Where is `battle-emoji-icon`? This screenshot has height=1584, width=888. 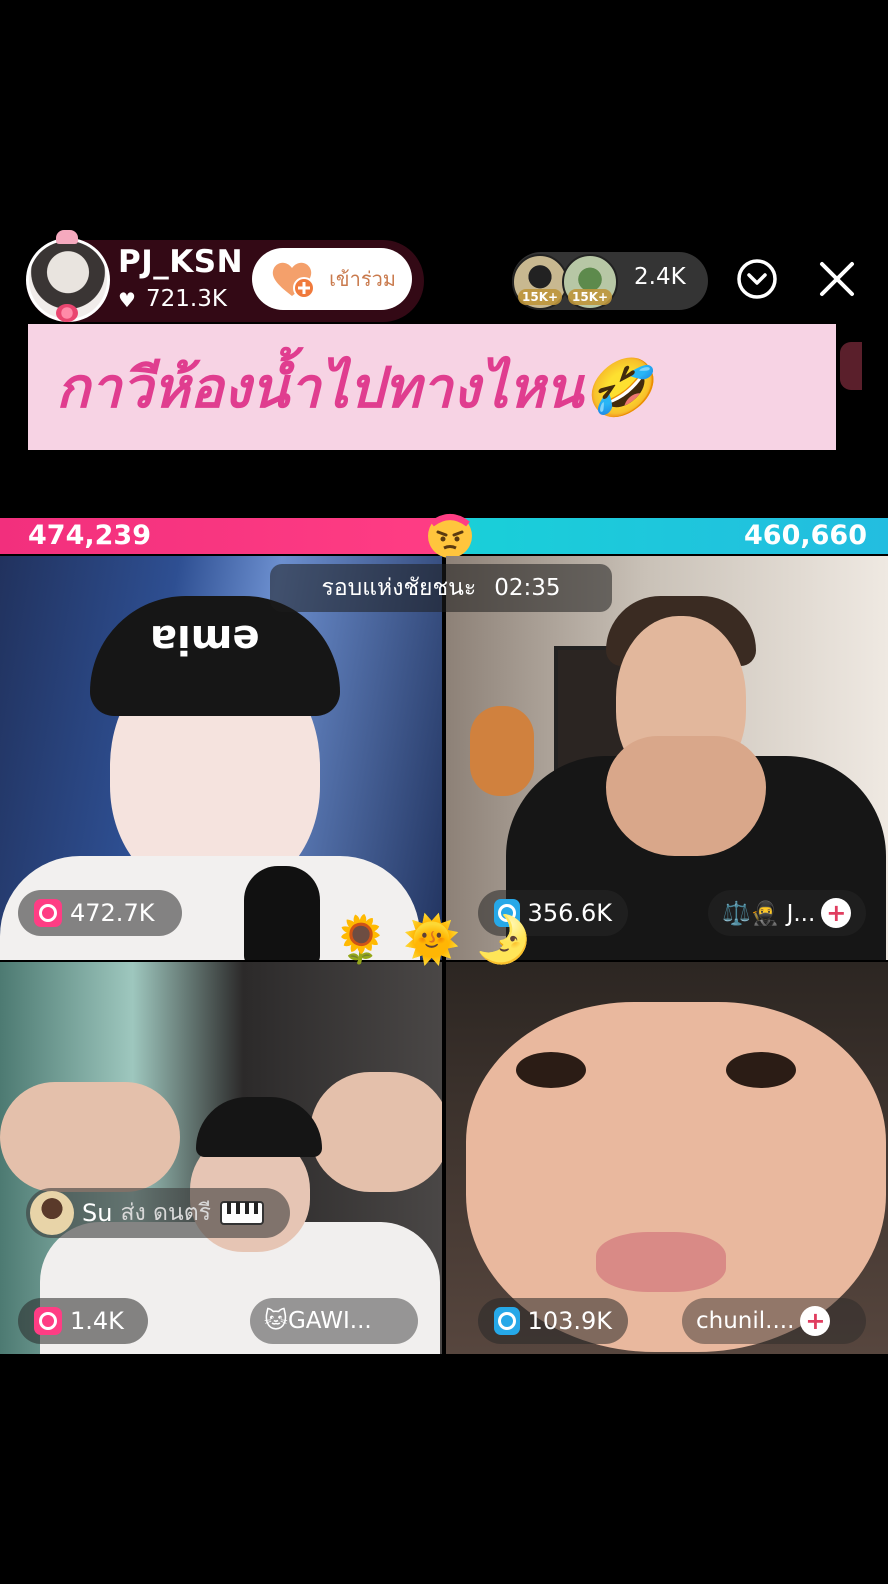 battle-emoji-icon is located at coordinates (450, 536).